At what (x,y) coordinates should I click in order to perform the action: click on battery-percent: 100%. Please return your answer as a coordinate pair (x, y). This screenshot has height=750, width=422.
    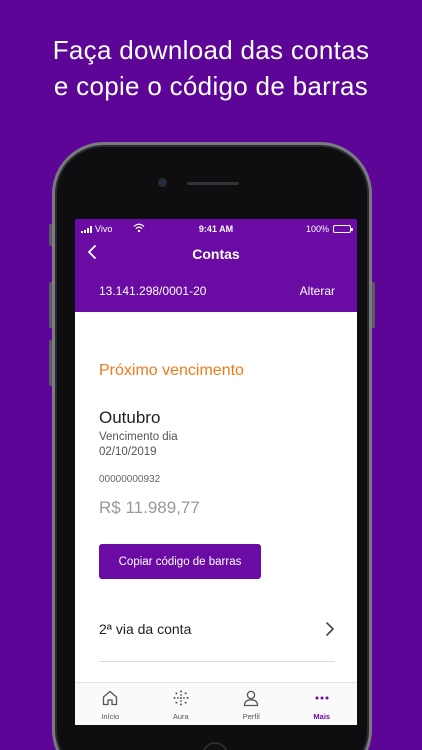
    Looking at the image, I should click on (317, 229).